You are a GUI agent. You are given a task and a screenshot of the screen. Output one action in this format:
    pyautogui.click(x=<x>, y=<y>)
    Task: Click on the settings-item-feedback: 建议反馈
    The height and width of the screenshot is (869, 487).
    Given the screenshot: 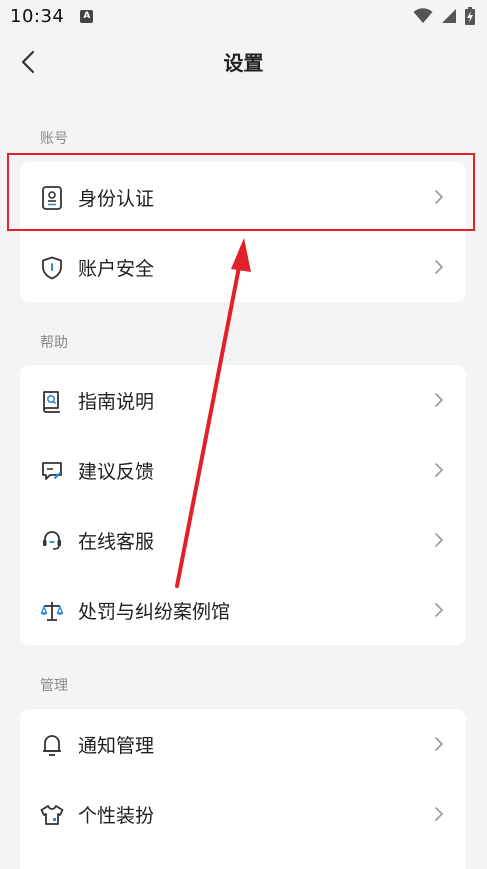 What is the action you would take?
    pyautogui.click(x=243, y=470)
    